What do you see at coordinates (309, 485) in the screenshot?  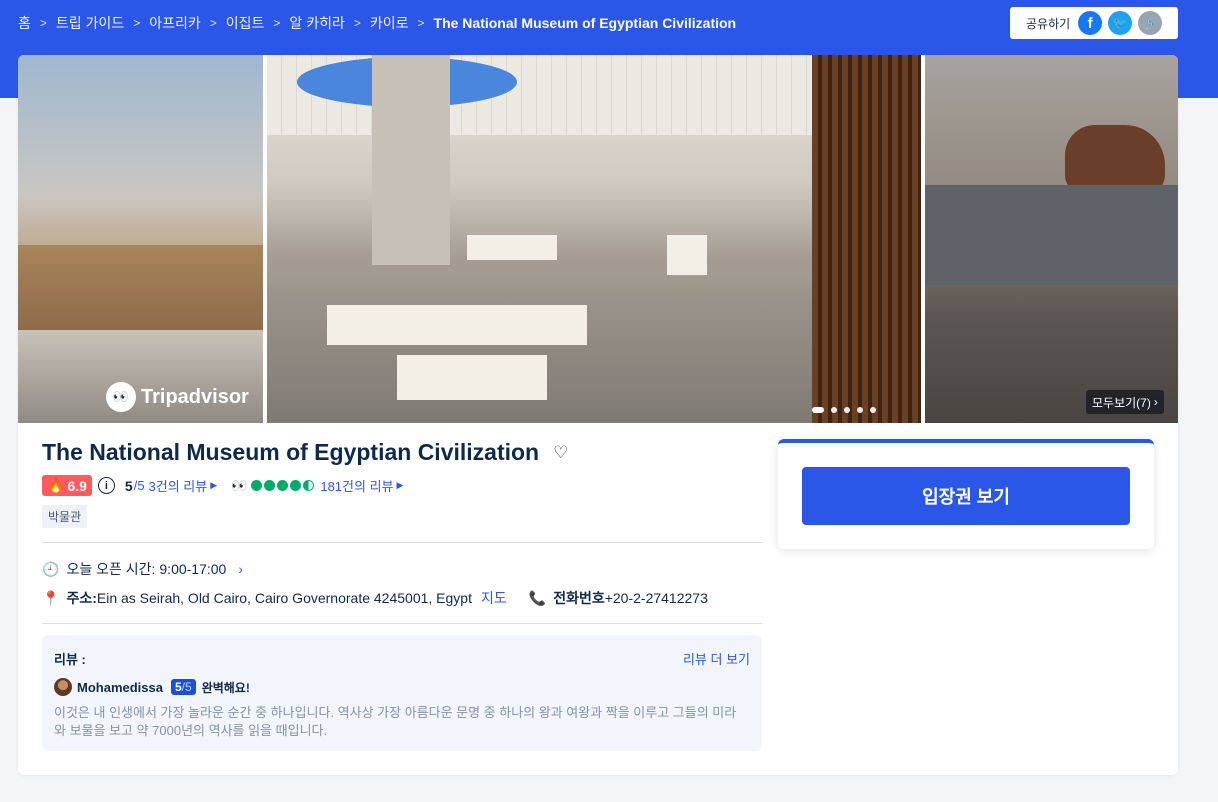 I see `rating-bubble-half` at bounding box center [309, 485].